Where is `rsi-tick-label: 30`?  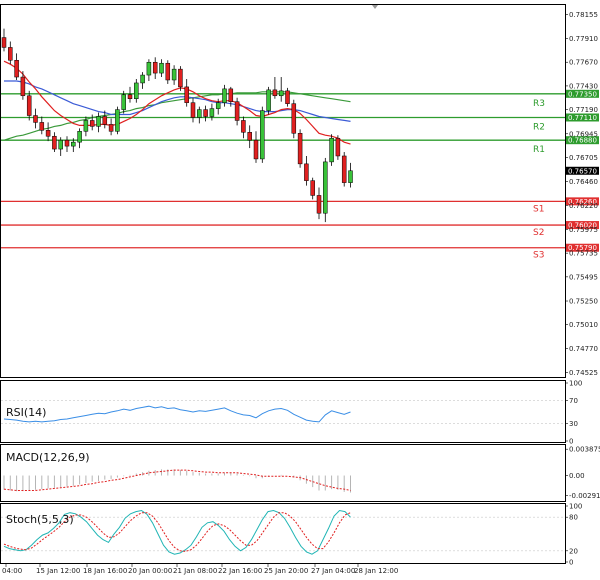
rsi-tick-label: 30 is located at coordinates (573, 424).